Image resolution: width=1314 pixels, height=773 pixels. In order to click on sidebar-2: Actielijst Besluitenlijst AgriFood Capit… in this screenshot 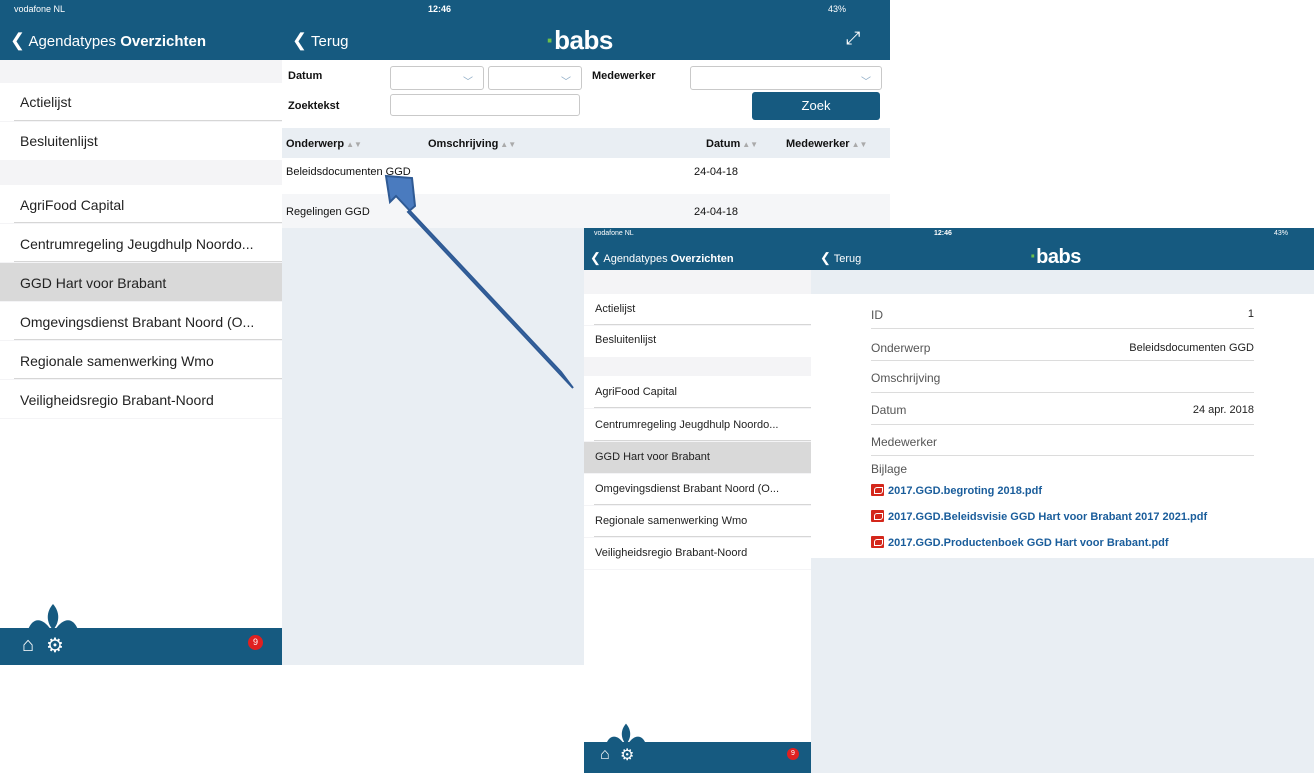, I will do `click(697, 506)`.